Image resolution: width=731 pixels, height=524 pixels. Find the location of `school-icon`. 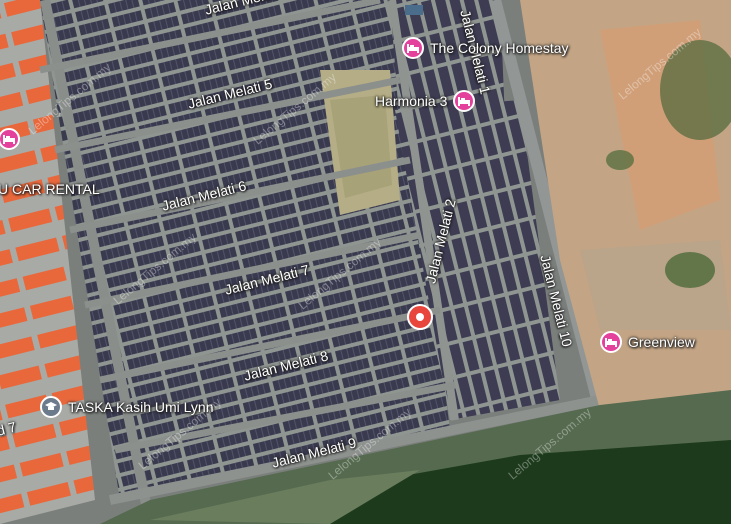

school-icon is located at coordinates (51, 407).